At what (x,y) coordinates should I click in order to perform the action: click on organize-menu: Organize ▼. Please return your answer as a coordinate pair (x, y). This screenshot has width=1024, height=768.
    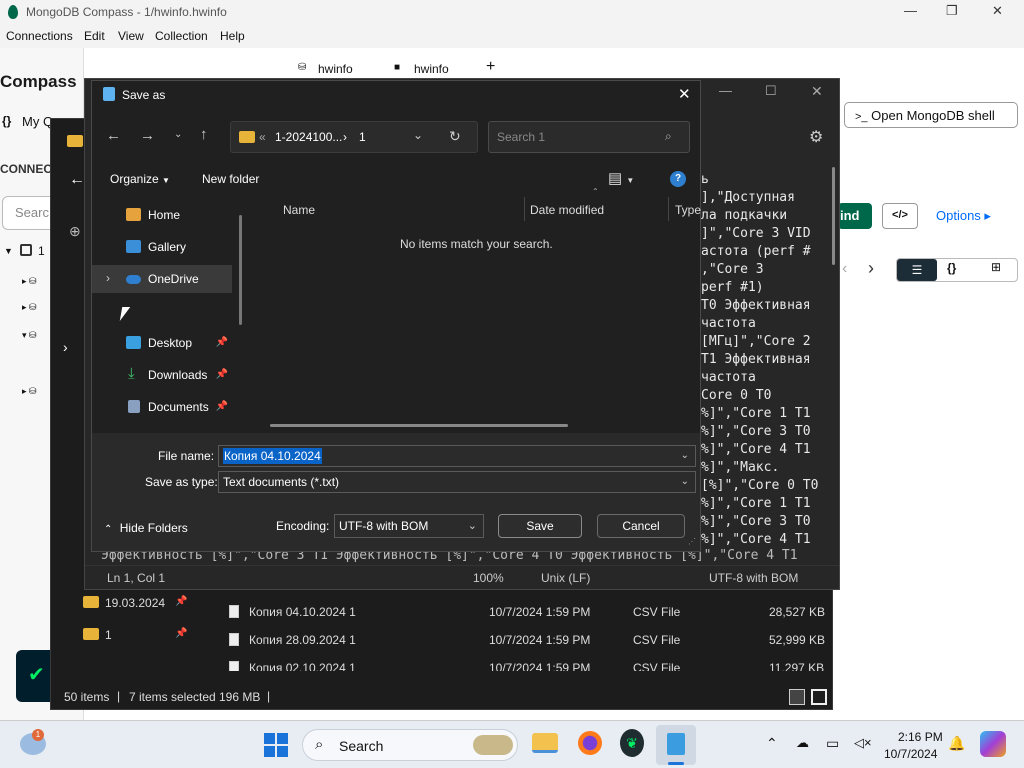
    Looking at the image, I should click on (140, 179).